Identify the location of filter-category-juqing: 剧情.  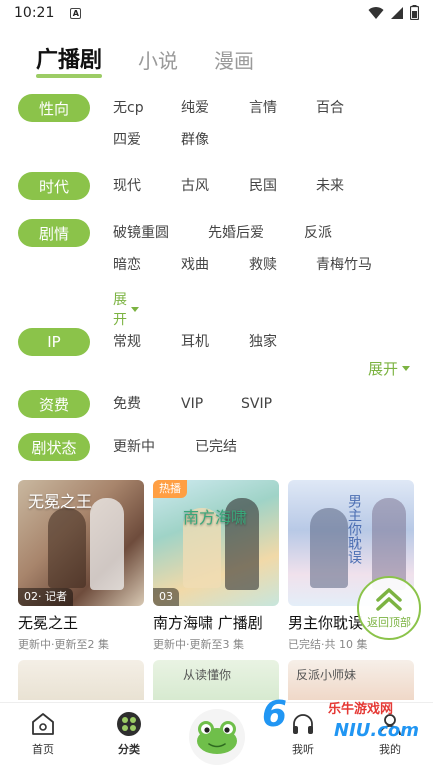
(54, 233).